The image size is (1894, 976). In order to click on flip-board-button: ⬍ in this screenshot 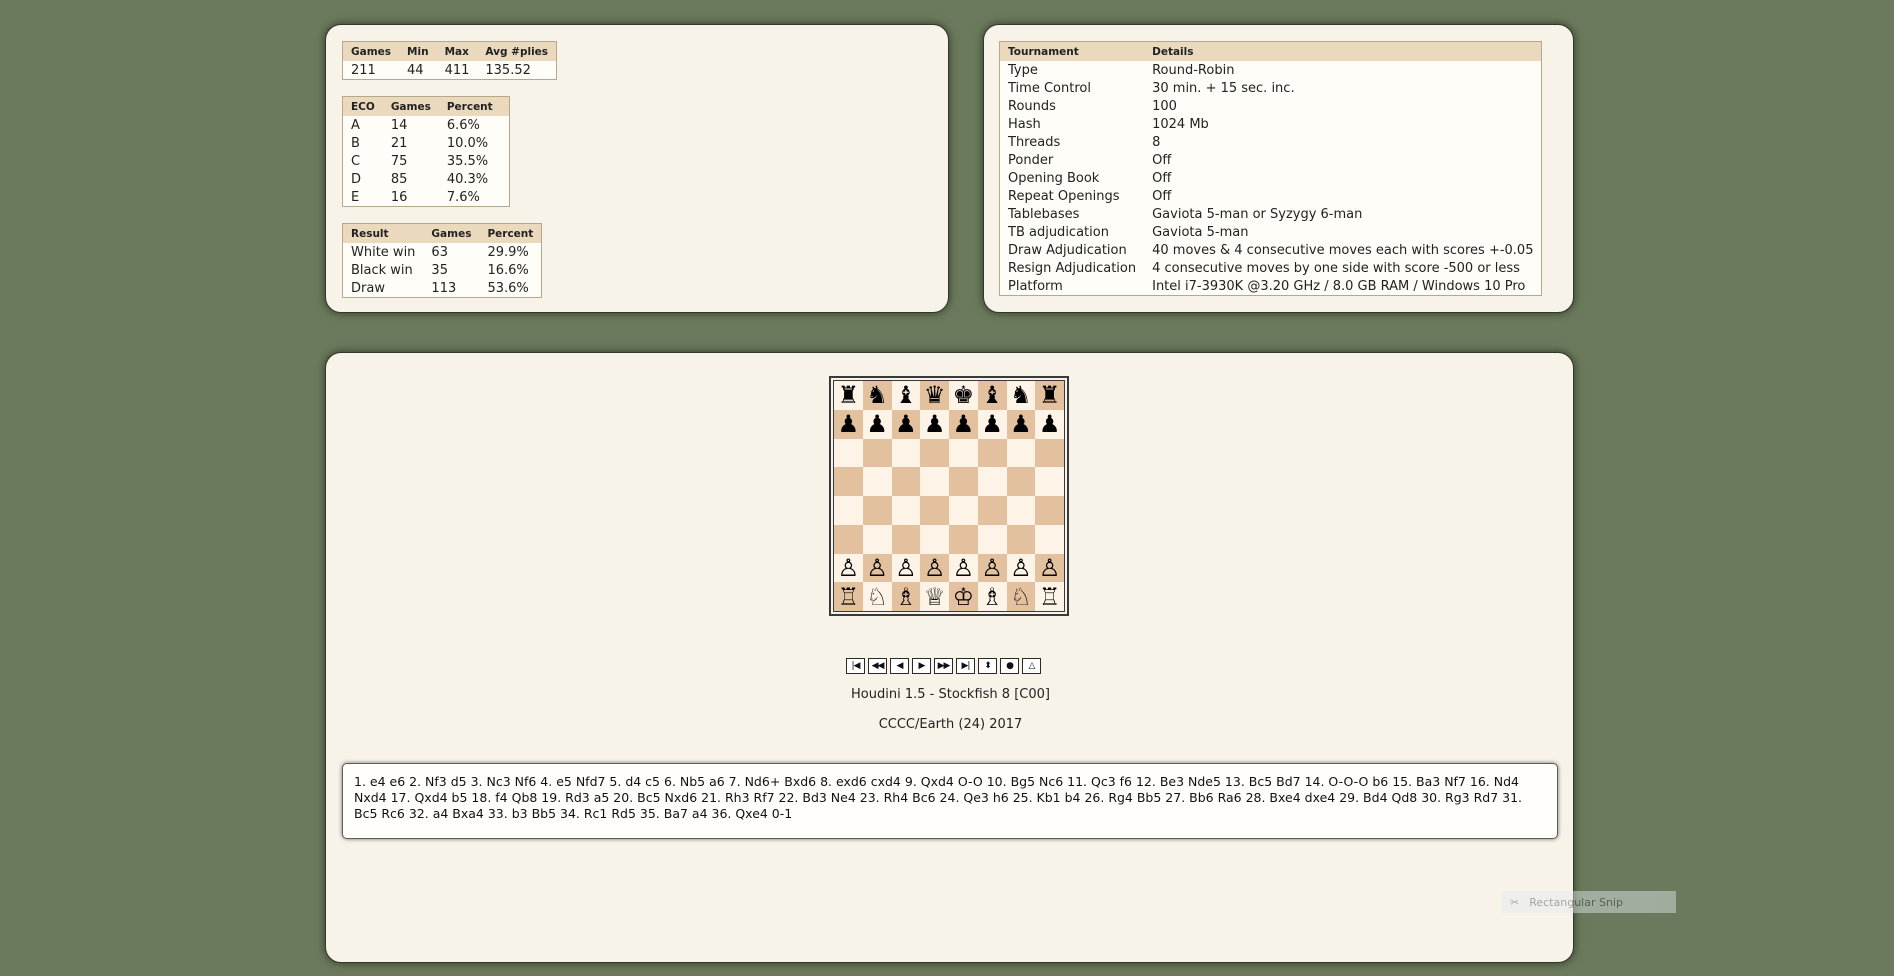, I will do `click(987, 666)`.